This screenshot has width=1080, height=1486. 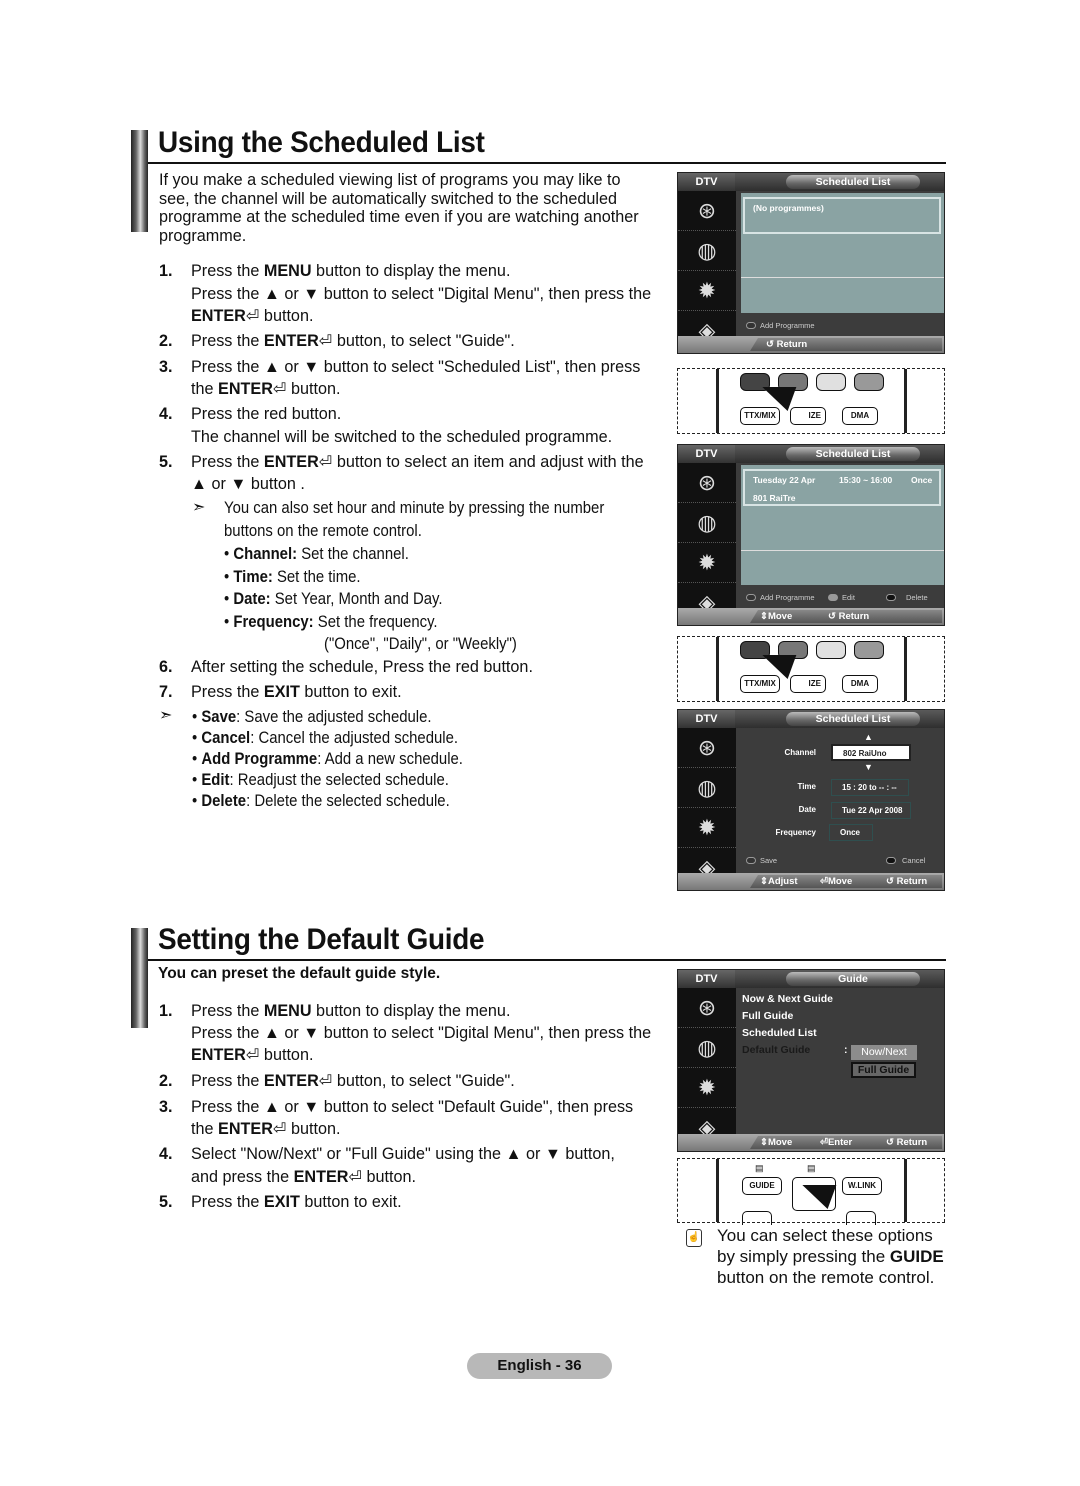 I want to click on wlink-button: W.LINK, so click(x=862, y=1186).